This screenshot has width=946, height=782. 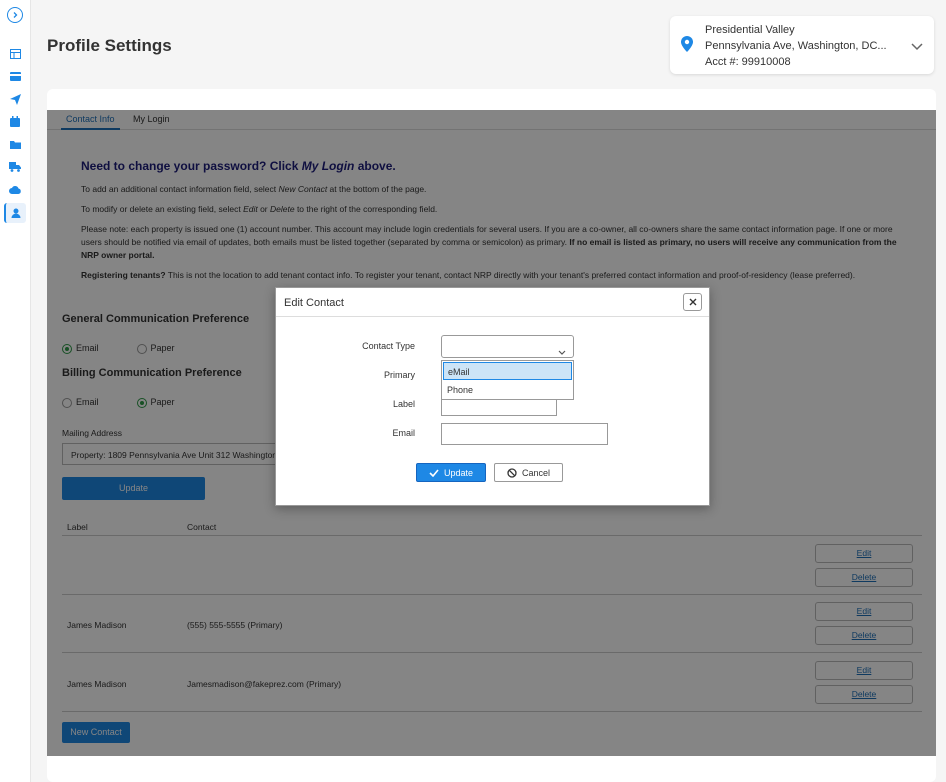 What do you see at coordinates (15, 76) in the screenshot?
I see `credit-card-icon` at bounding box center [15, 76].